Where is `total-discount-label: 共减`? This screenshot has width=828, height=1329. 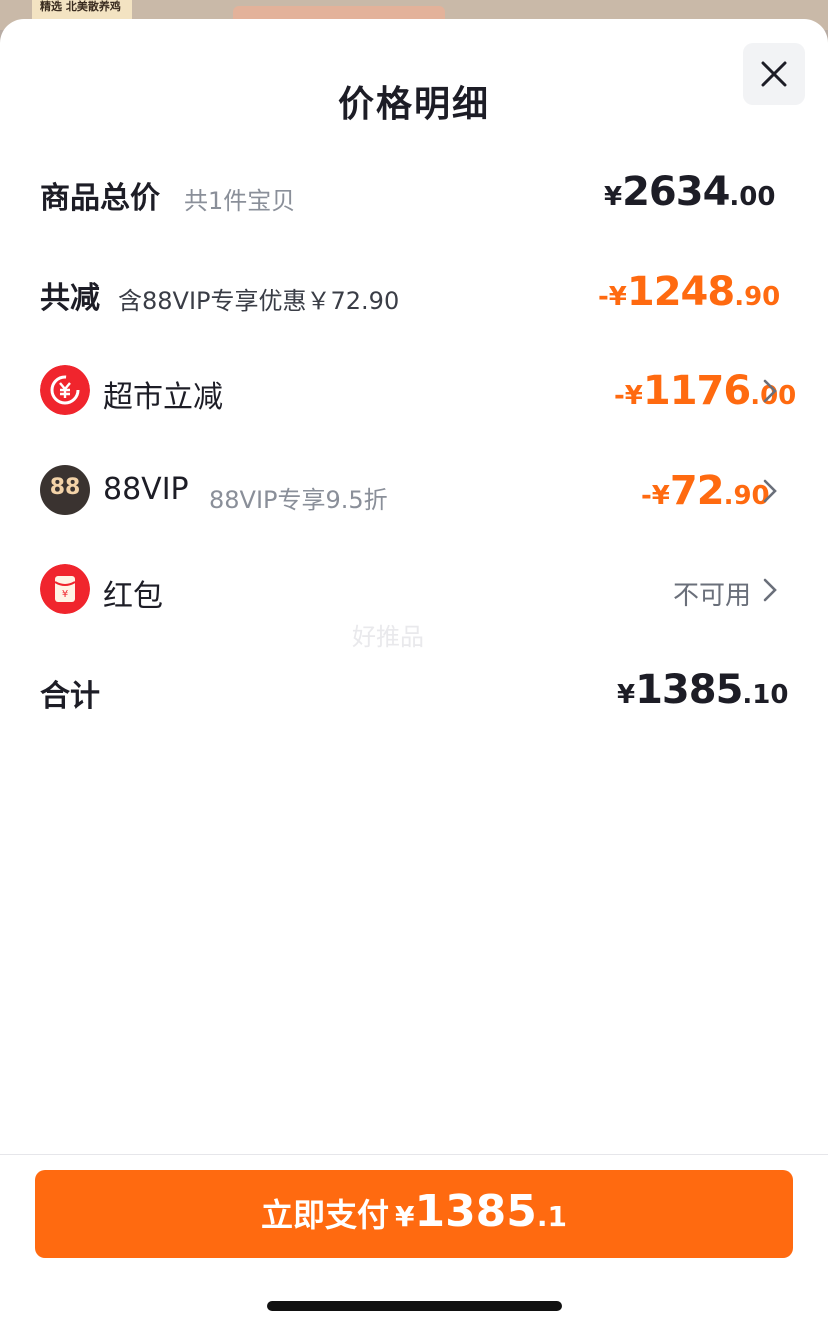 total-discount-label: 共减 is located at coordinates (70, 298).